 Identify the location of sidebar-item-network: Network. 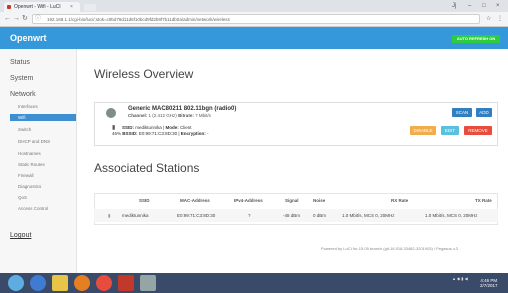
(23, 94).